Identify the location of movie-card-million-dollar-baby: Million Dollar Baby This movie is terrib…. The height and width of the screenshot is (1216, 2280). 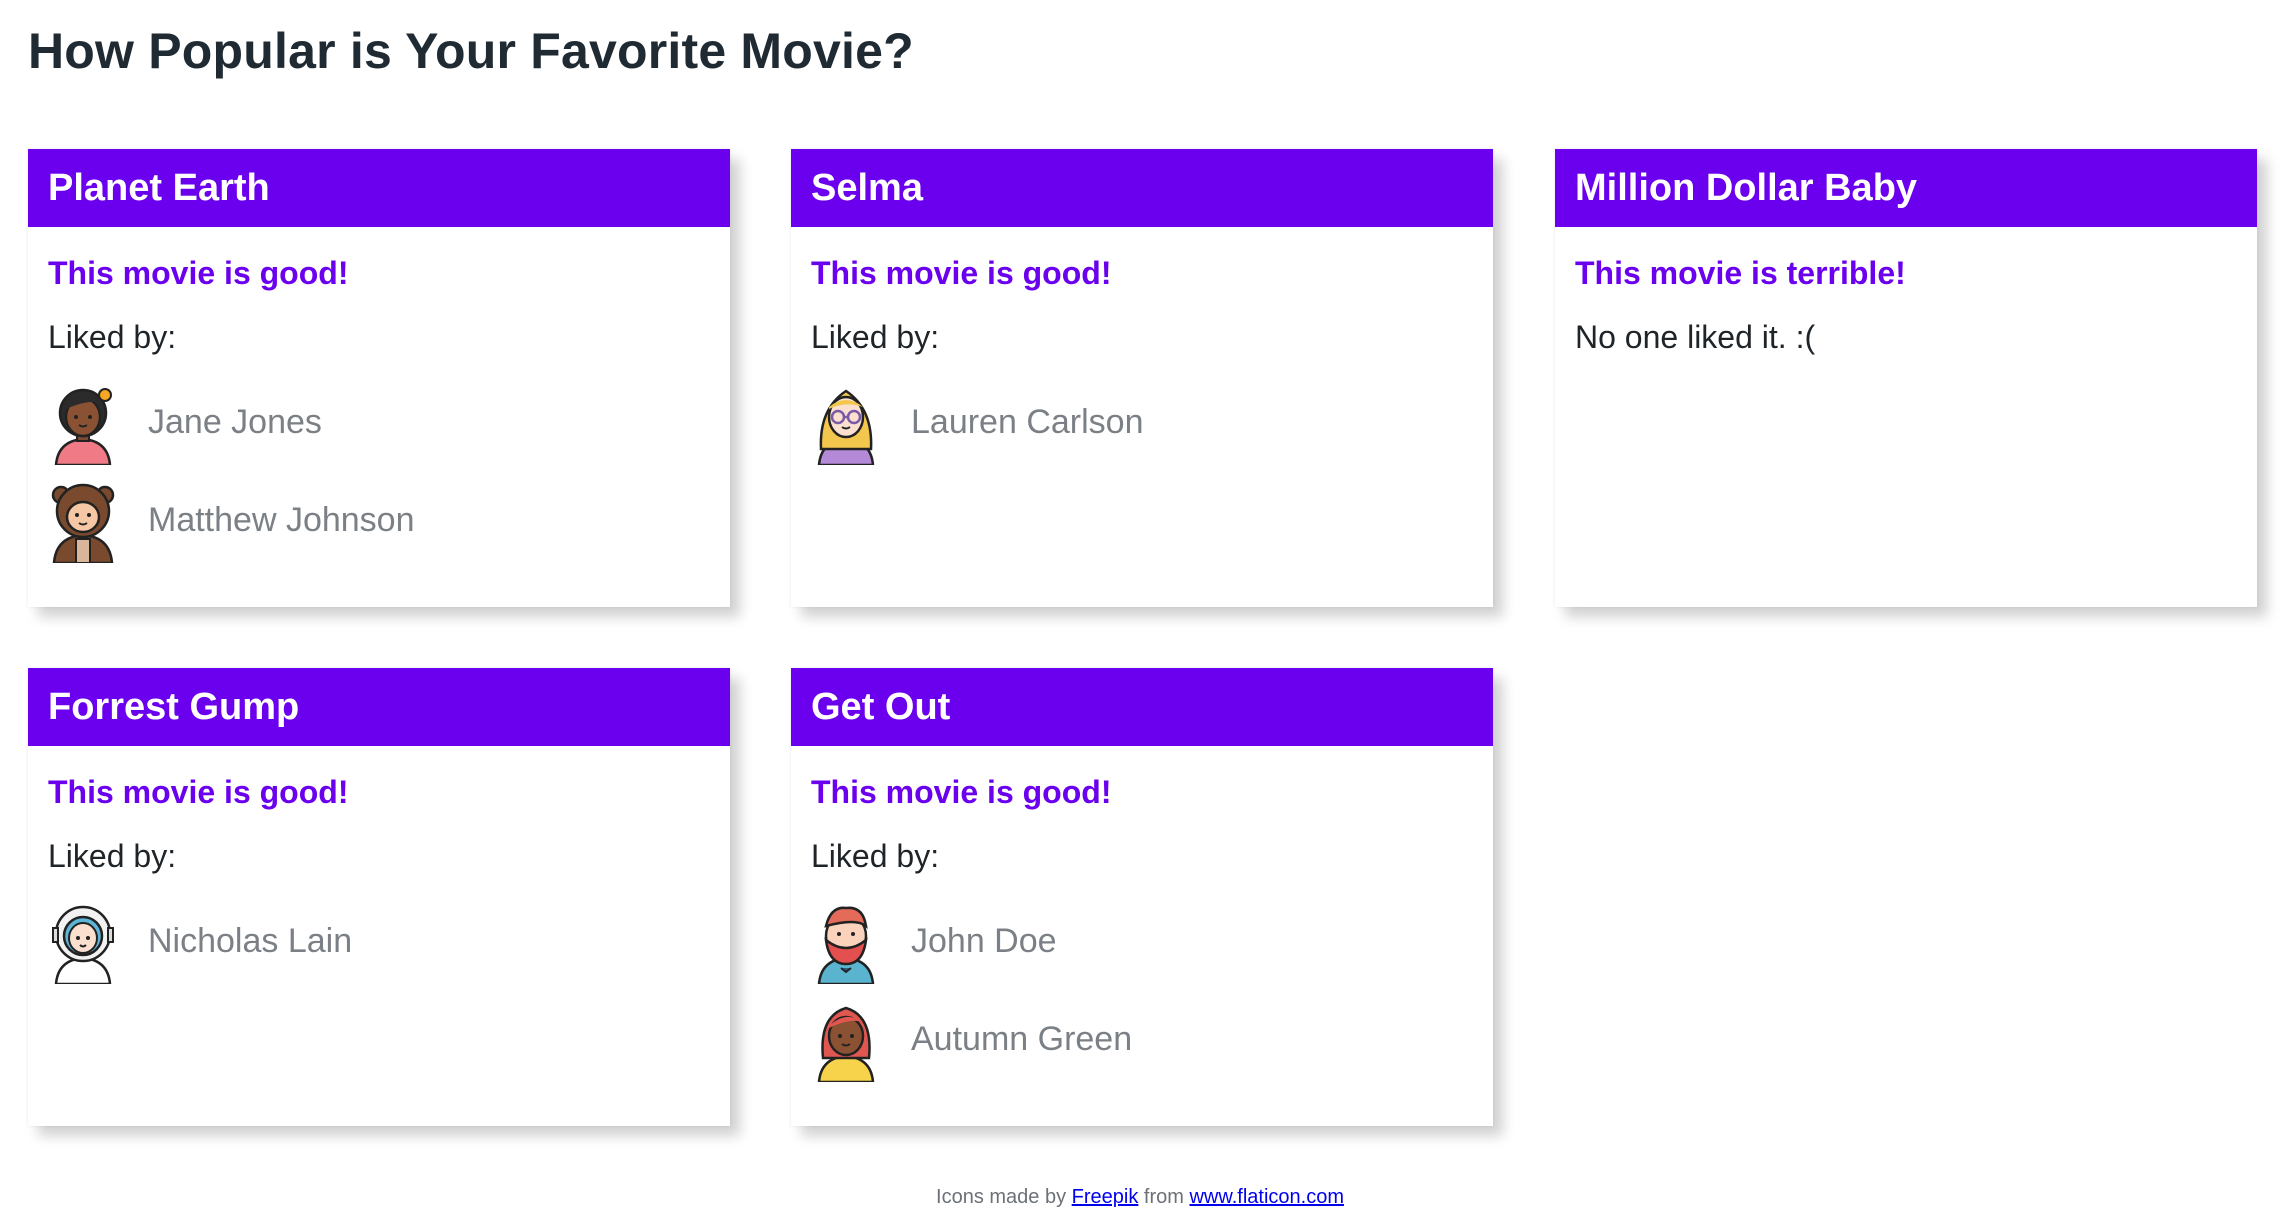
(1906, 378).